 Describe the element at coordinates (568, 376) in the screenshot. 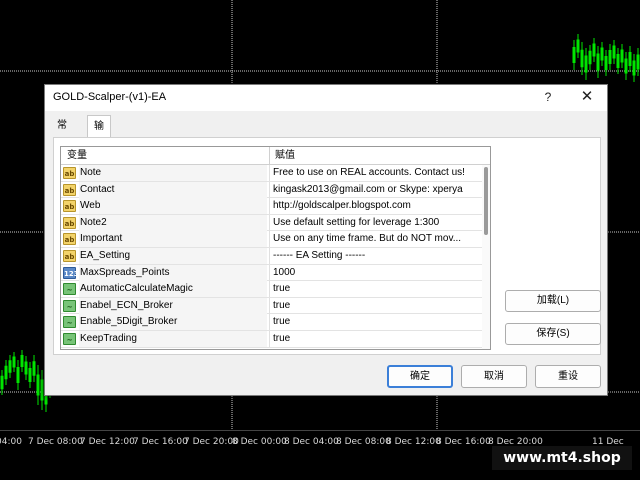

I see `reset-button: 重设` at that location.